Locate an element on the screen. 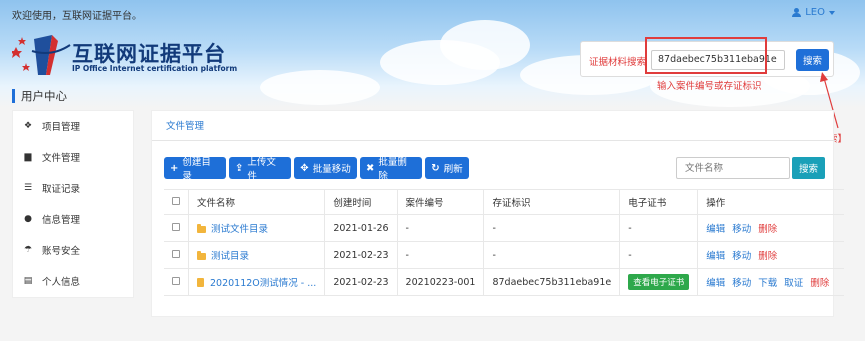 This screenshot has height=341, width=865. user-icon is located at coordinates (797, 12).